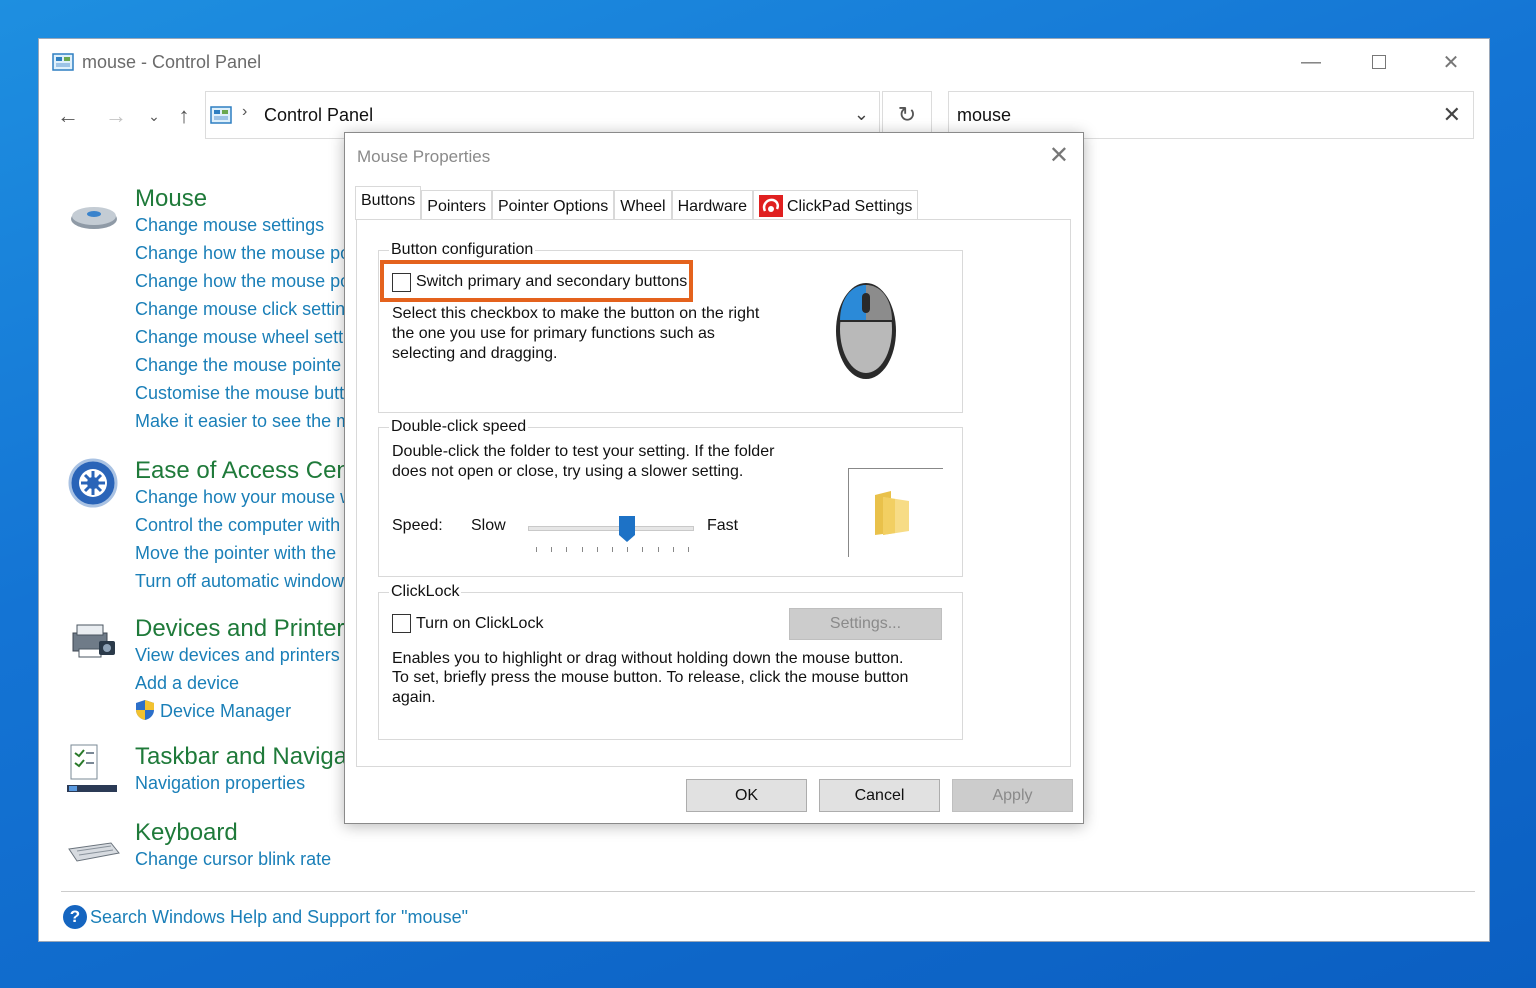  I want to click on search-input: mouse, so click(984, 115).